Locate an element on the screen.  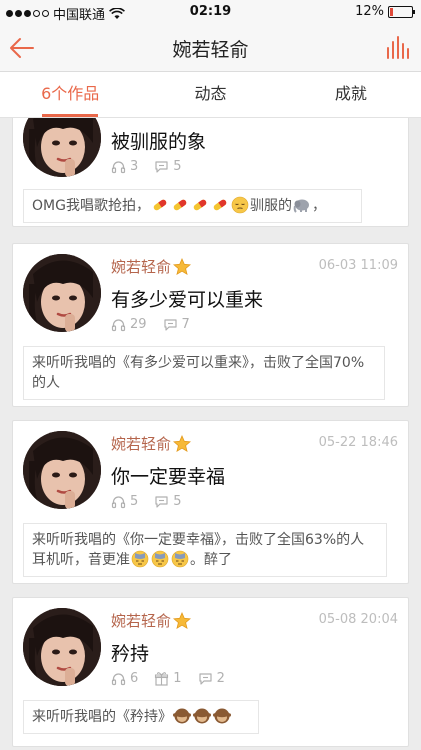
comment-text-suffix: 。醉了 is located at coordinates (211, 560).